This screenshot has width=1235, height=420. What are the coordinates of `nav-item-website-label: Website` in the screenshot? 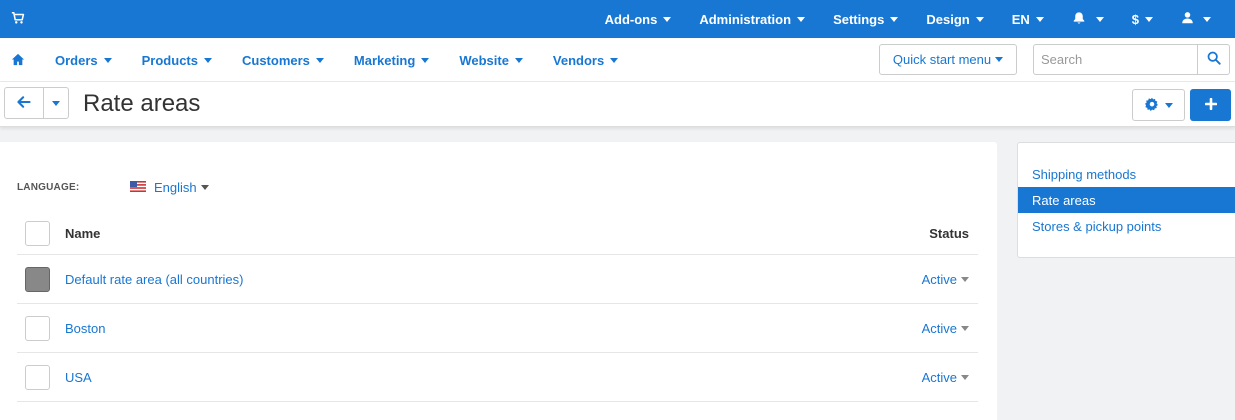 It's located at (484, 60).